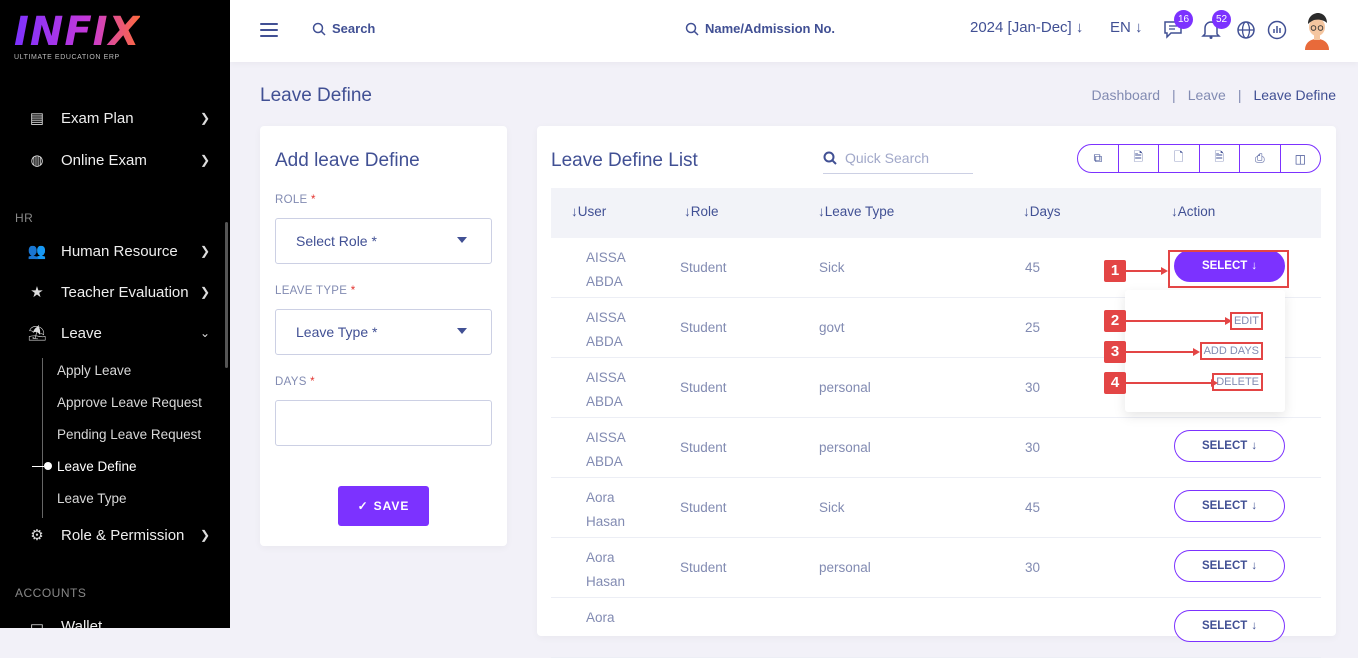 This screenshot has width=1358, height=658. I want to click on columns-button: ◫, so click(1301, 158).